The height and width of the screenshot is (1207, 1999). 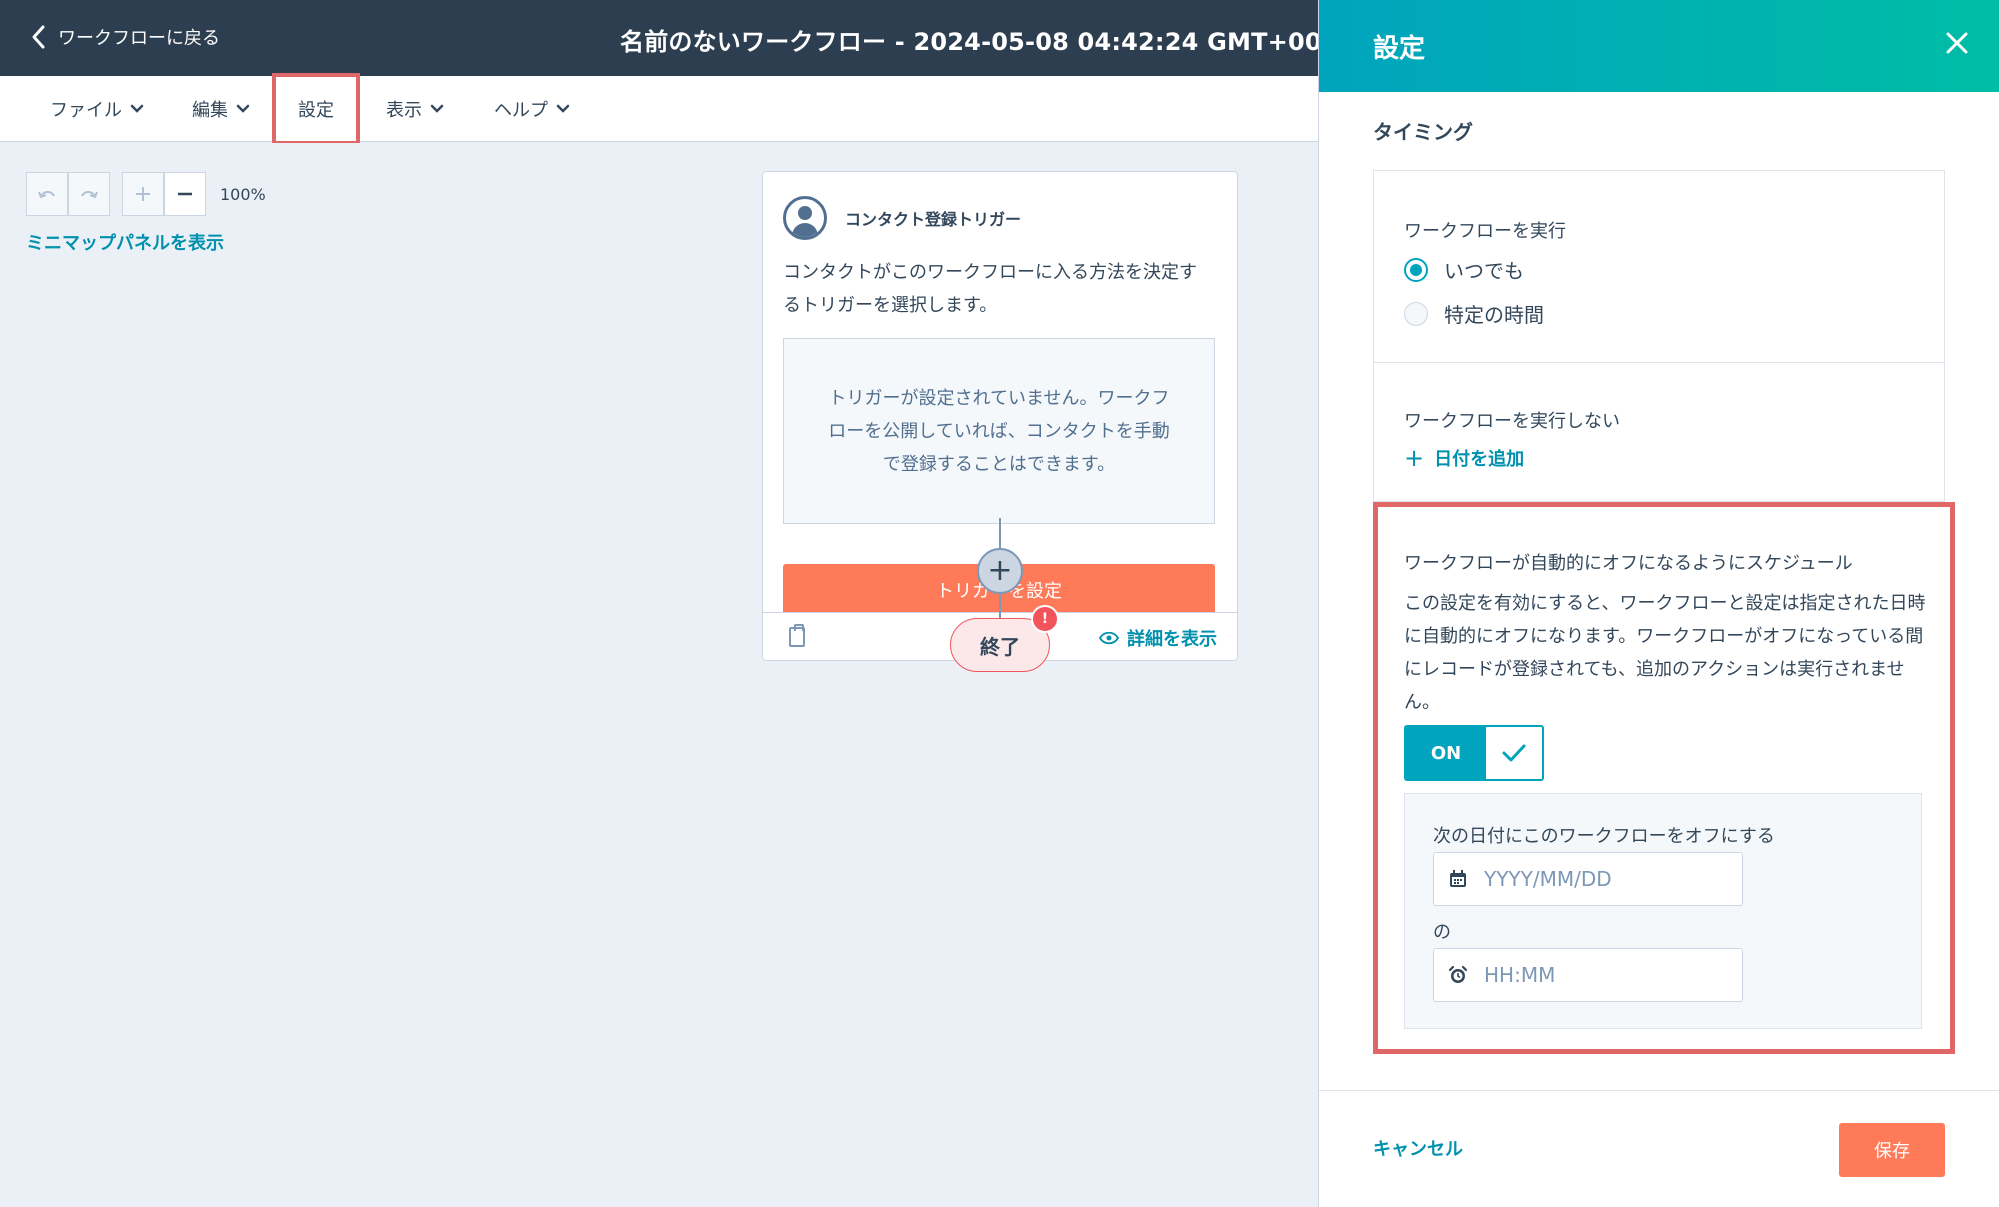 I want to click on zoom-in-icon, so click(x=143, y=194).